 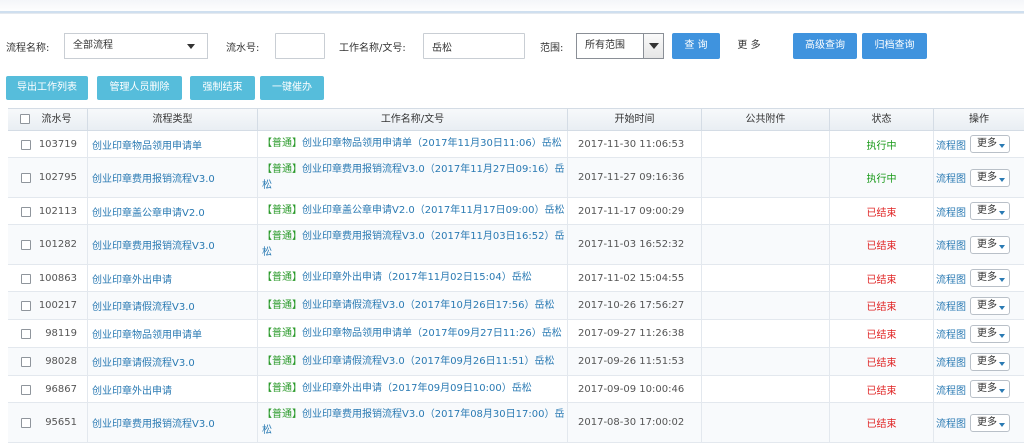 What do you see at coordinates (979, 119) in the screenshot?
I see `header-operation: 操作` at bounding box center [979, 119].